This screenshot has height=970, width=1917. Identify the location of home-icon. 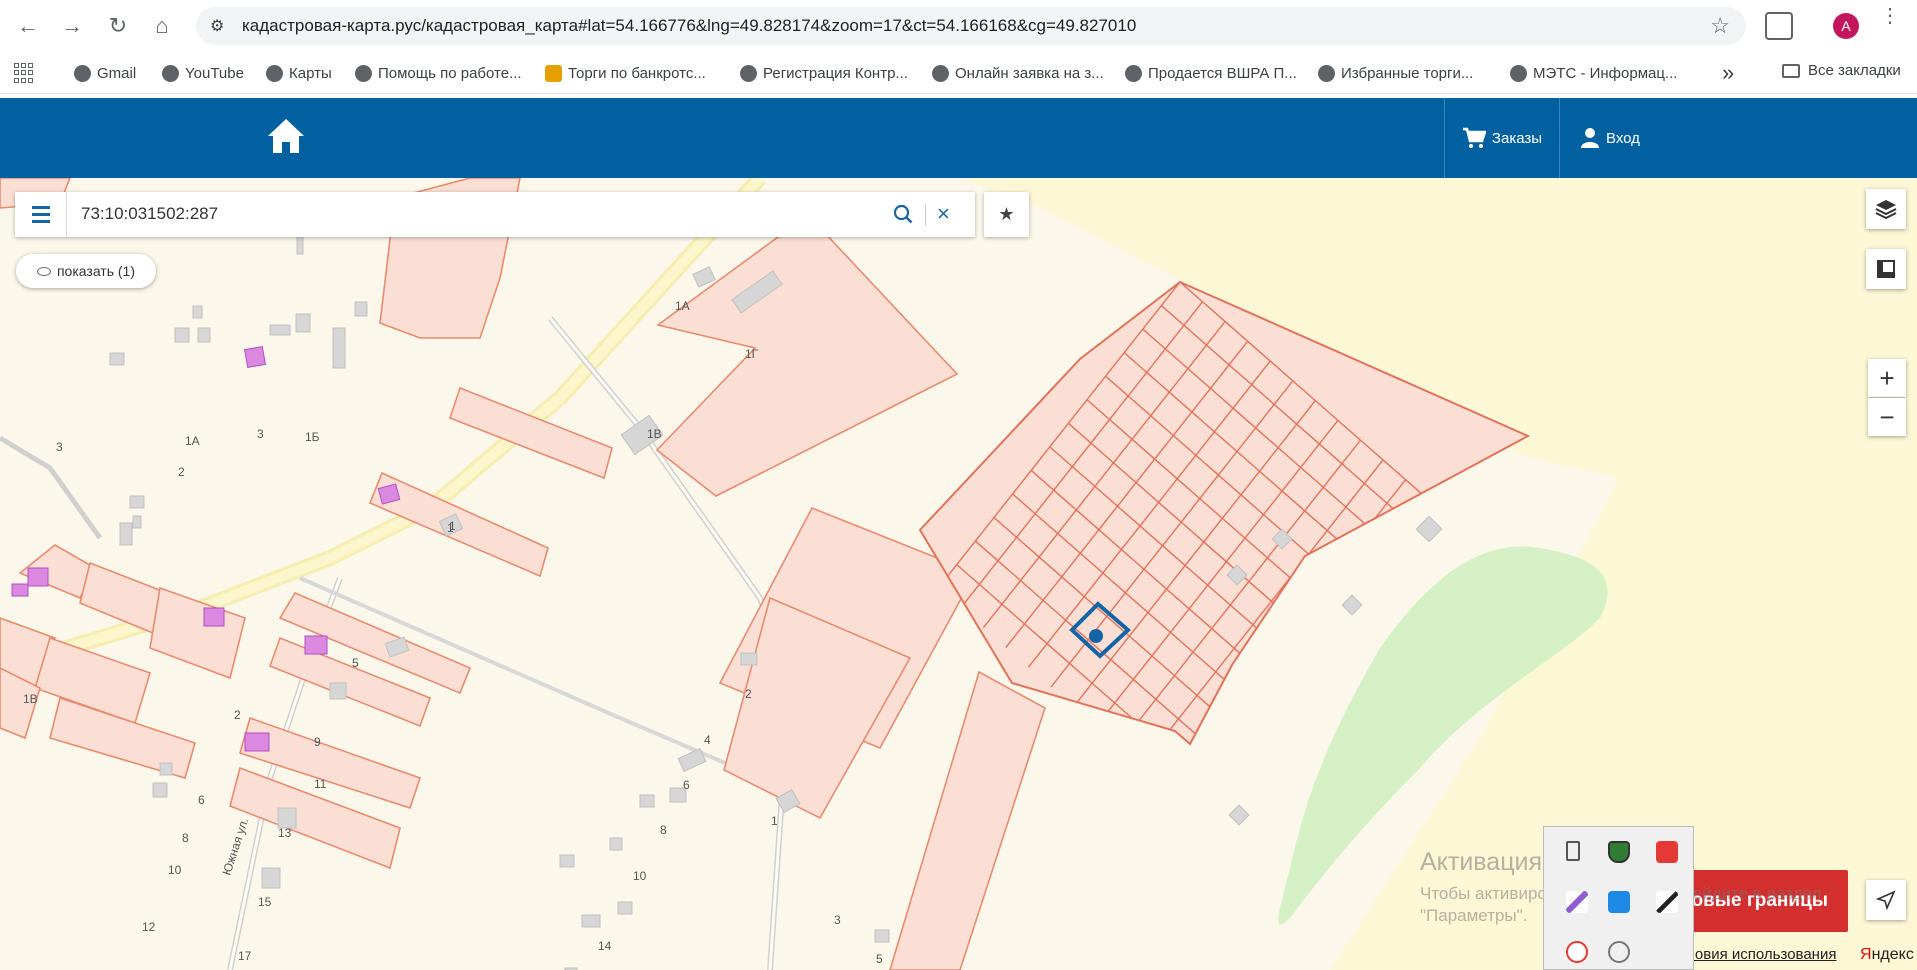
(286, 136).